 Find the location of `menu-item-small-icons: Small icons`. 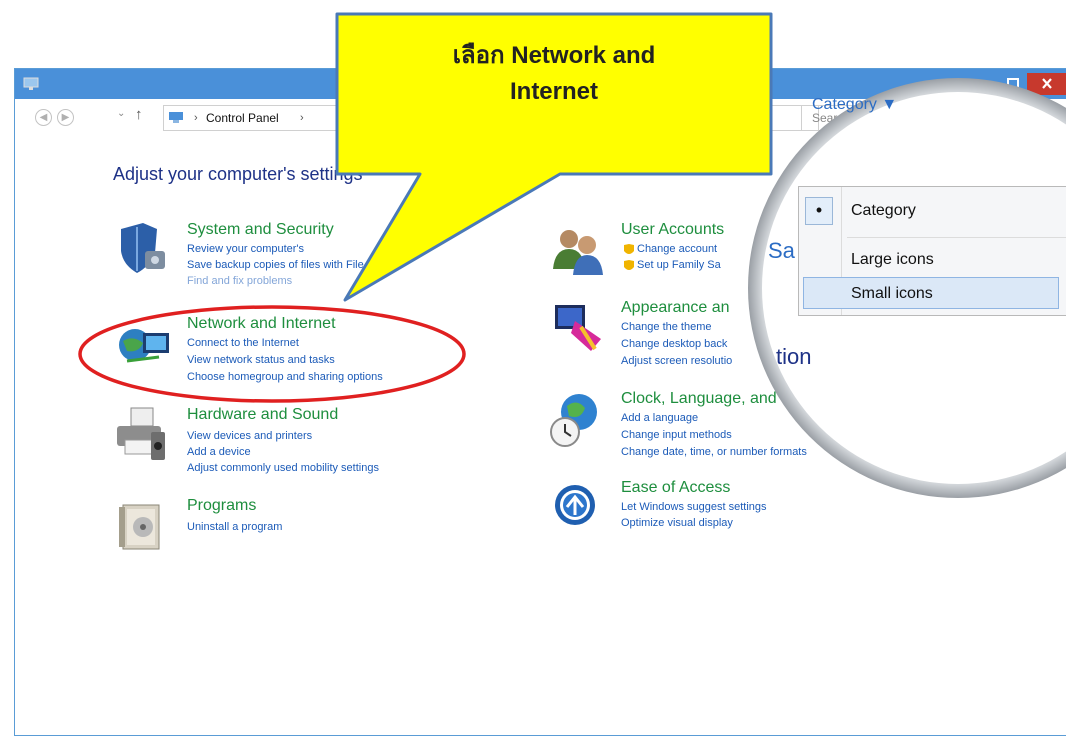

menu-item-small-icons: Small icons is located at coordinates (931, 293).